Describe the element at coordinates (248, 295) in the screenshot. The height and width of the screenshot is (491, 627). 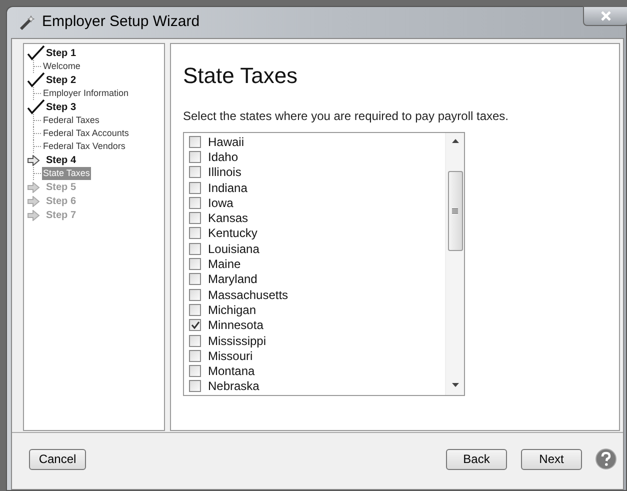
I see `state-label: Massachusetts` at that location.